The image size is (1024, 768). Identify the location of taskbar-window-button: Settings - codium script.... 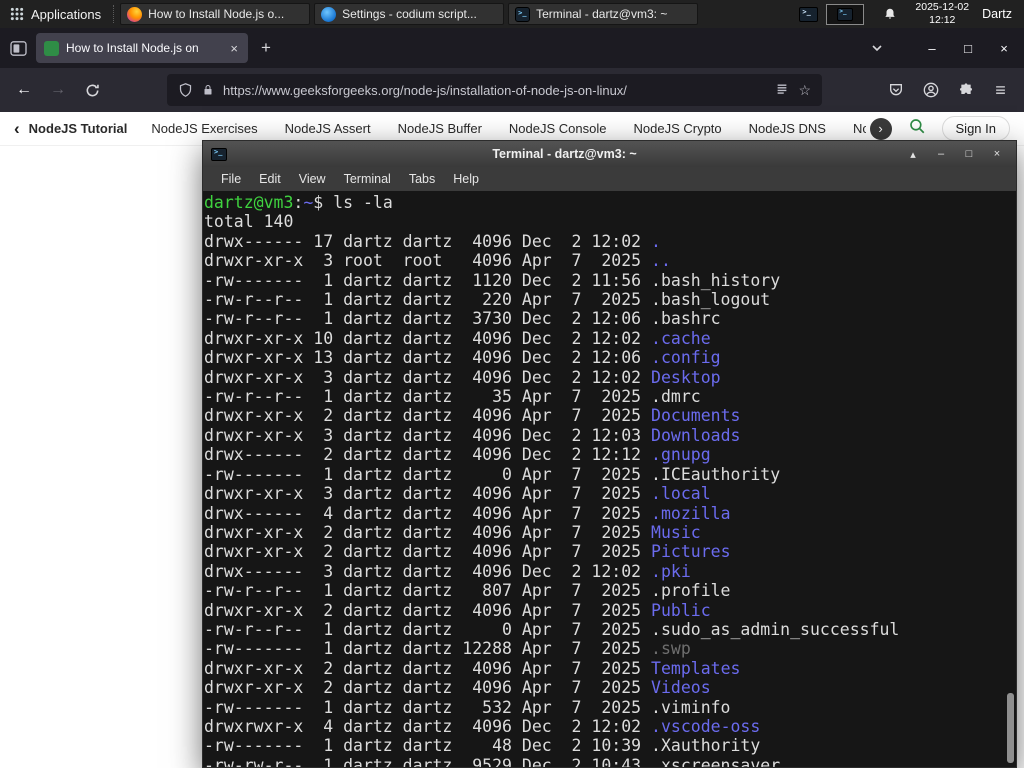
(409, 14).